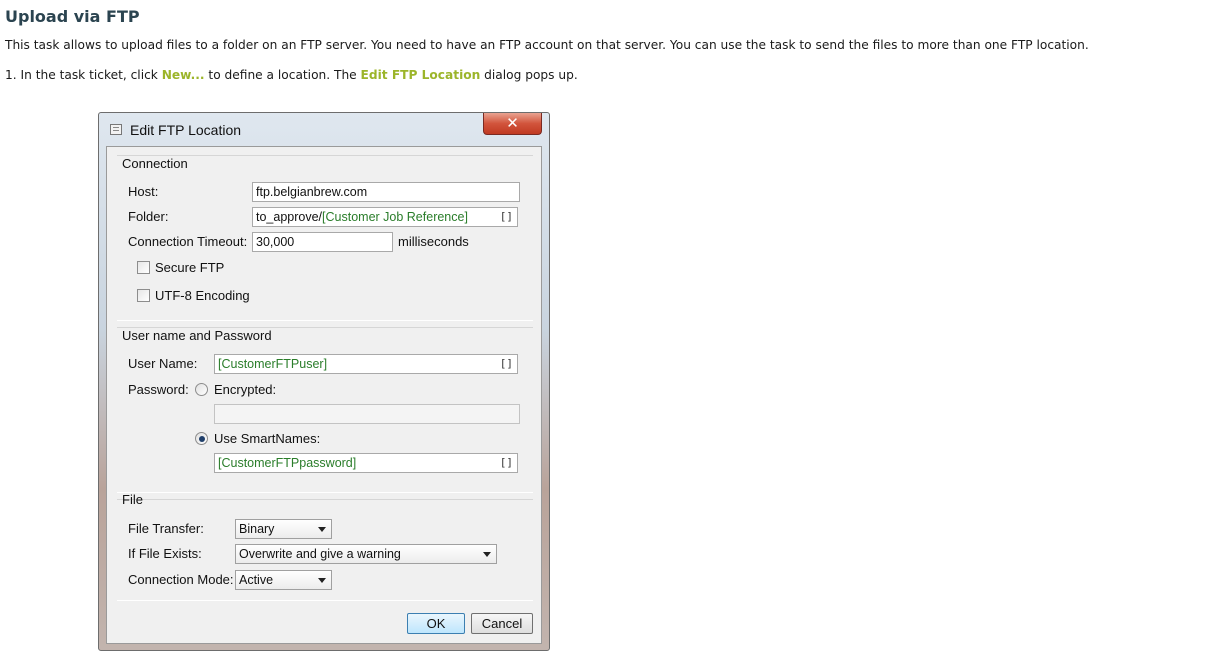  I want to click on step-text-prefix: 1. In the task ticket, click, so click(83, 75).